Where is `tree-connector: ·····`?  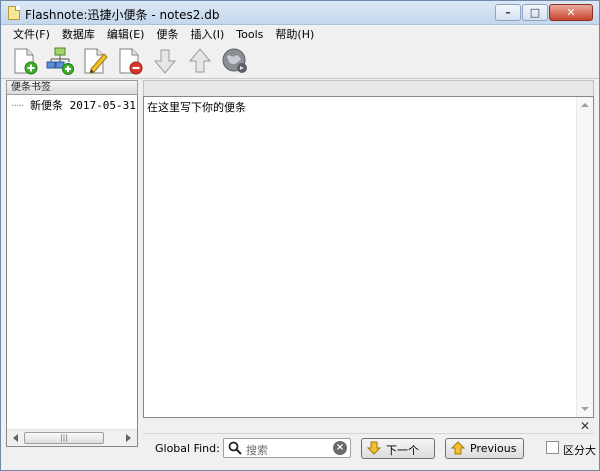 tree-connector: ····· is located at coordinates (18, 105).